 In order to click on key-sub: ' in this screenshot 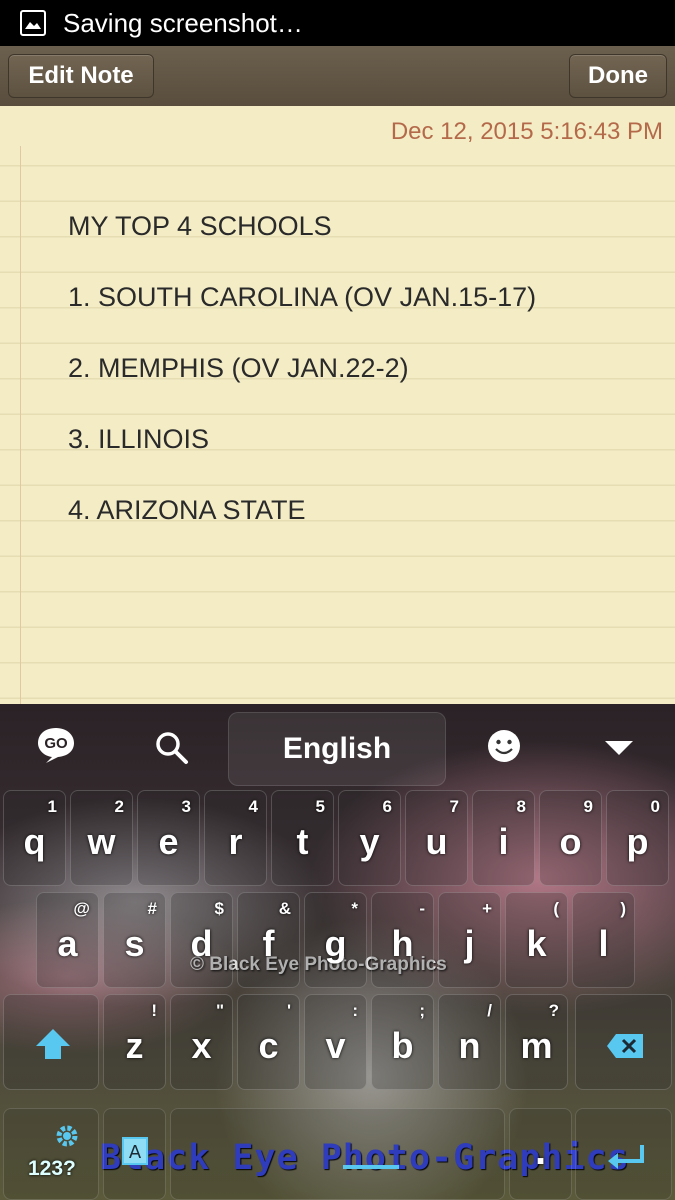, I will do `click(288, 1010)`.